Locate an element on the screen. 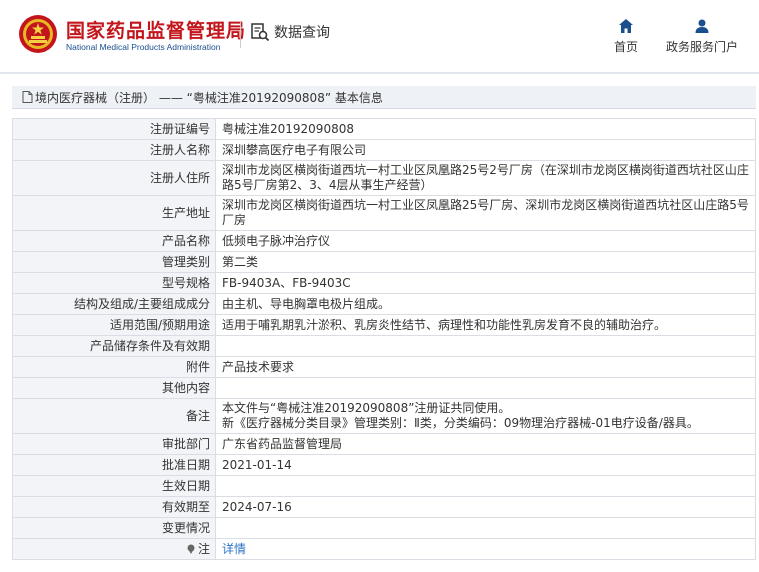 The height and width of the screenshot is (572, 759). field-label: 管理类别 is located at coordinates (114, 262).